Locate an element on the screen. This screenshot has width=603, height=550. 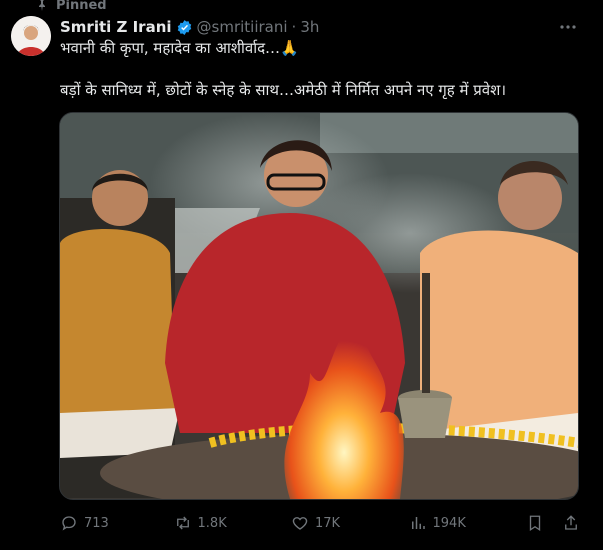
avatar is located at coordinates (31, 36).